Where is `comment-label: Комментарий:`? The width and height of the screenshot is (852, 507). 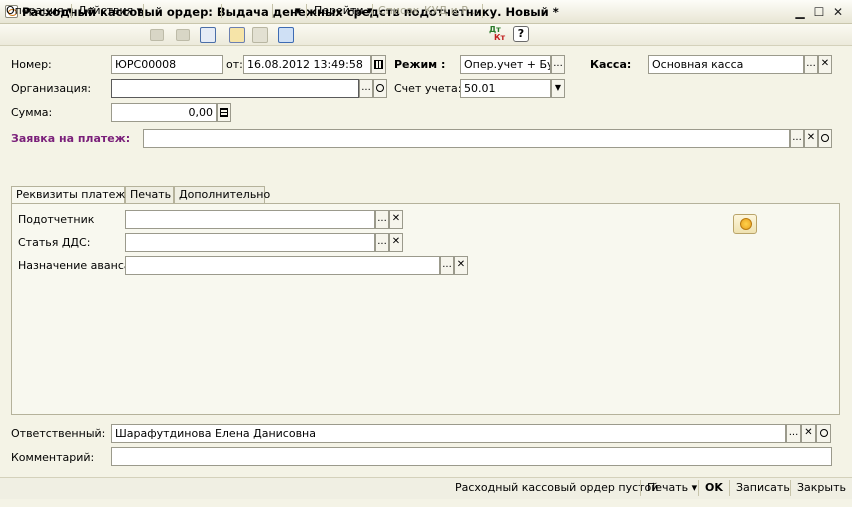 comment-label: Комментарий: is located at coordinates (53, 457).